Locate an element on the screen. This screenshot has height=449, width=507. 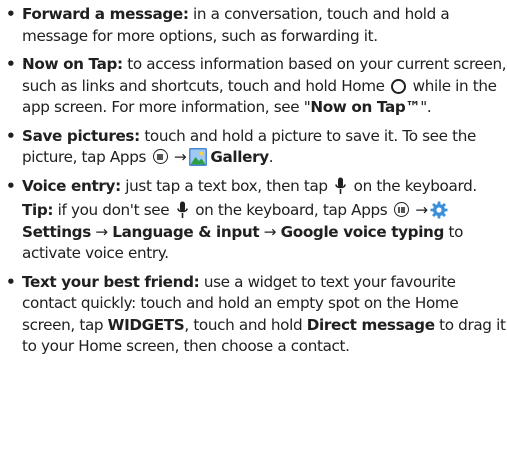
item-text: ". is located at coordinates (426, 107).